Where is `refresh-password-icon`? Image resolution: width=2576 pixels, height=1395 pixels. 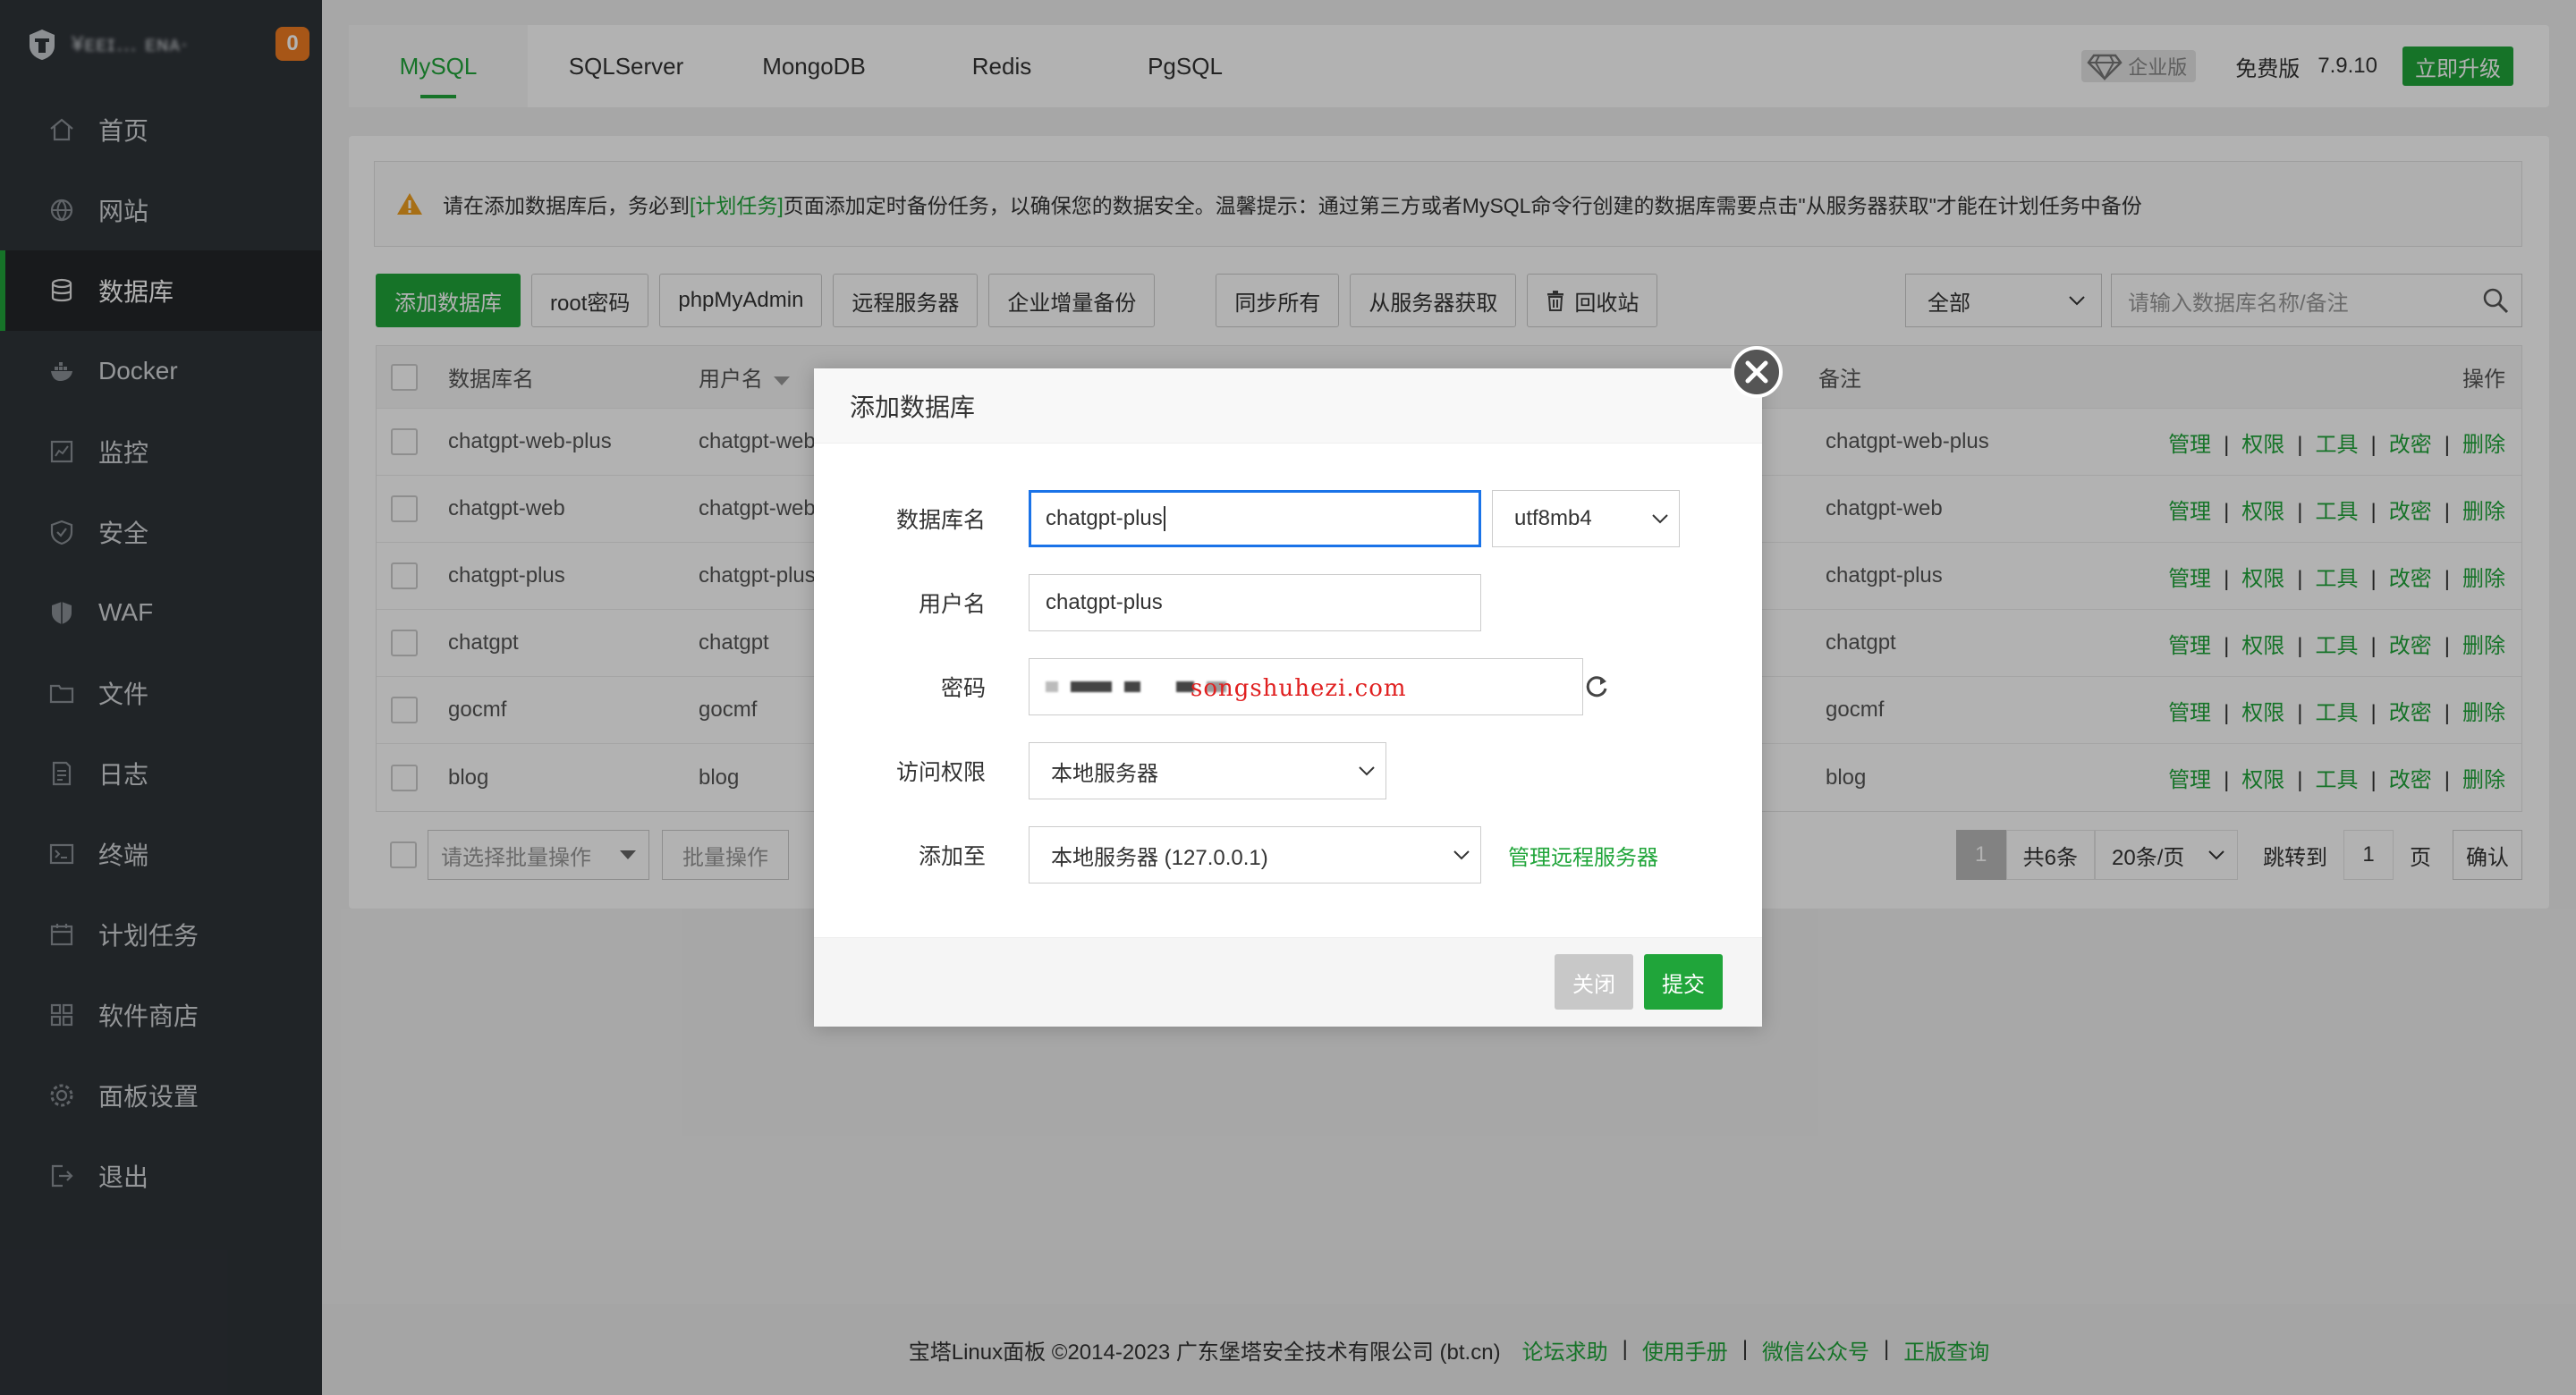 refresh-password-icon is located at coordinates (1596, 686).